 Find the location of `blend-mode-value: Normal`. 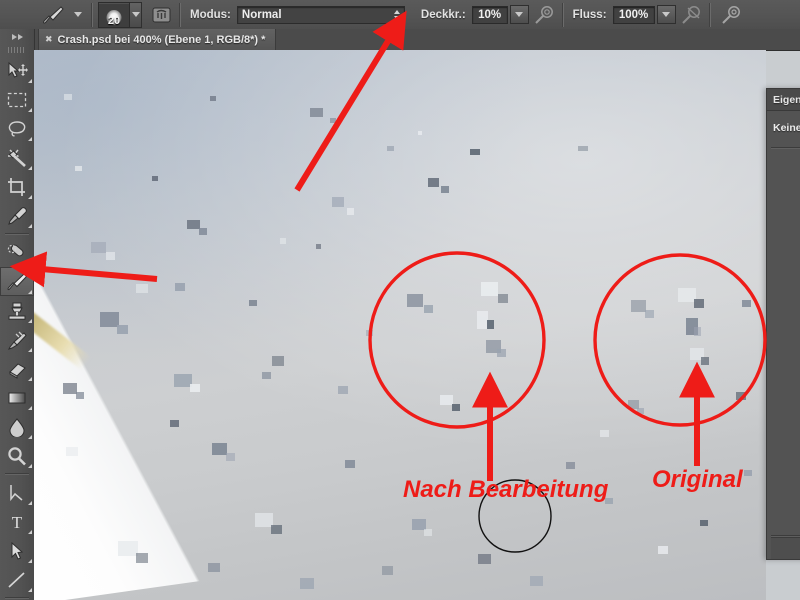

blend-mode-value: Normal is located at coordinates (261, 14).